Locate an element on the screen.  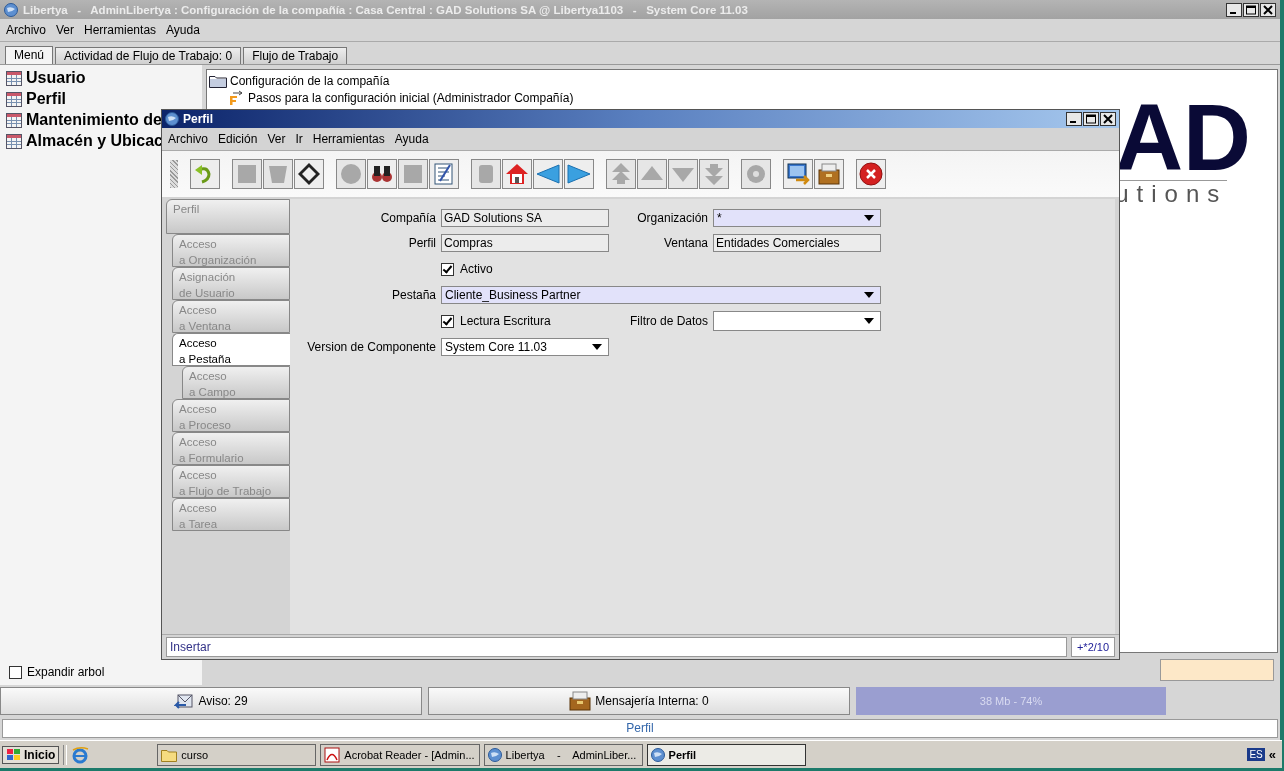
status-button: Mensajería Interna: 0 is located at coordinates (639, 701).